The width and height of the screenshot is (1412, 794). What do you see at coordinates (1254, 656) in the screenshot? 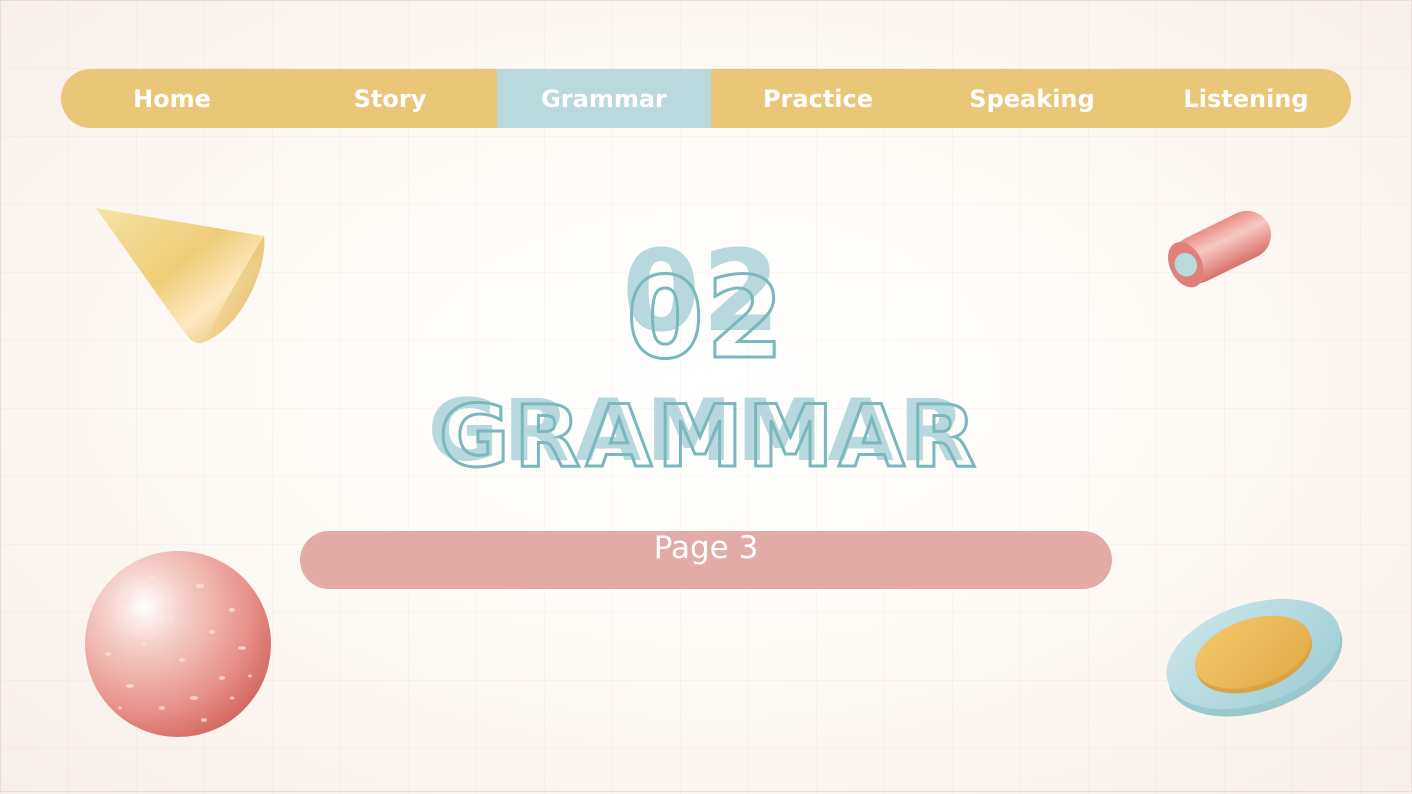
I see `disc-icon` at bounding box center [1254, 656].